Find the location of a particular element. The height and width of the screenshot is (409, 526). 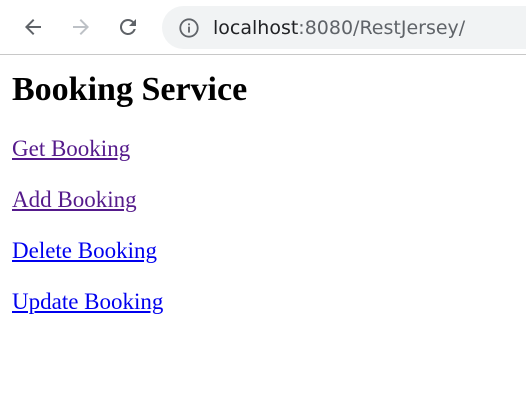

update-booking-link: Update Booking is located at coordinates (129, 301).